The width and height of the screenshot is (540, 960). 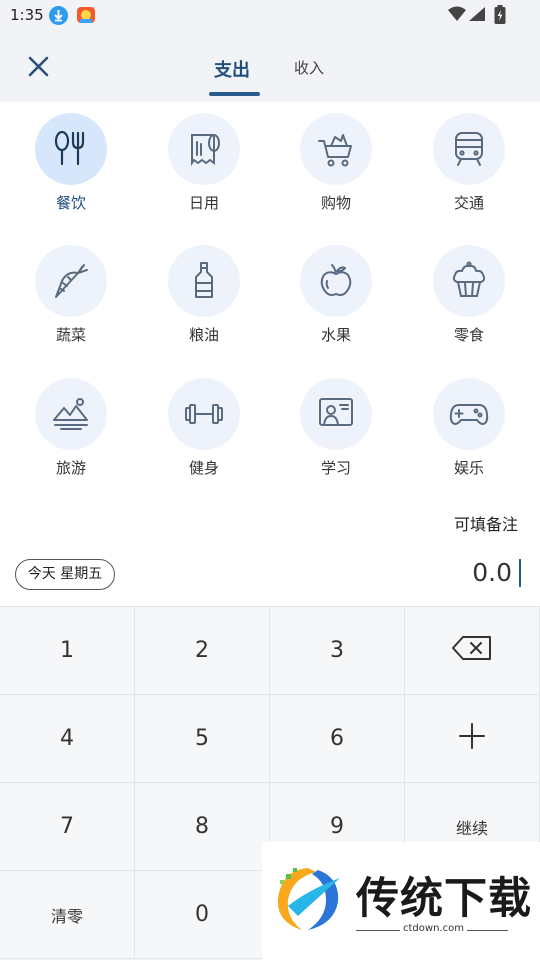 I want to click on active-tab-indicator, so click(x=234, y=94).